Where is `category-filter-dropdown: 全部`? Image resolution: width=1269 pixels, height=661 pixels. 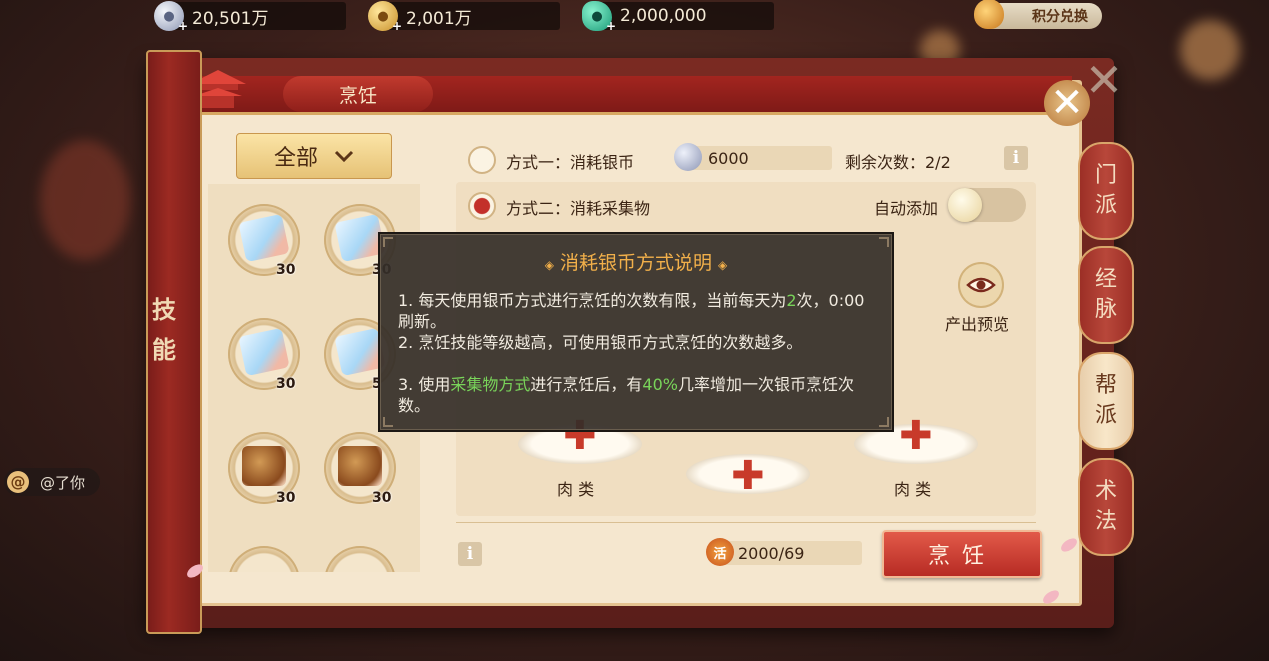
category-filter-dropdown: 全部 is located at coordinates (314, 156).